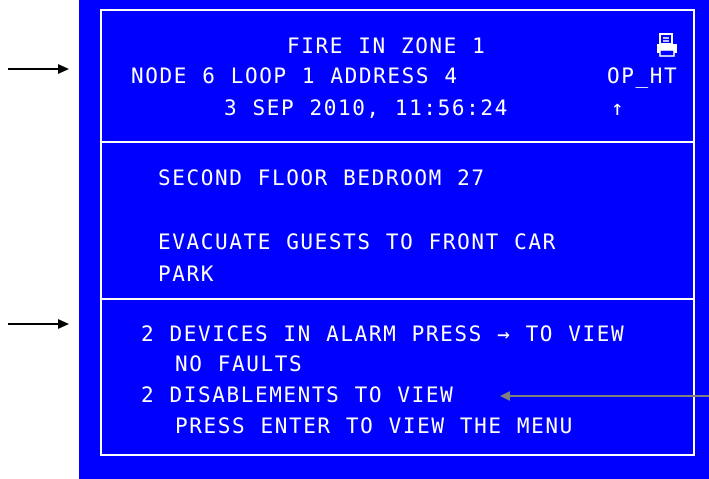 Image resolution: width=709 pixels, height=479 pixels. I want to click on menu-prompt: PRESS ENTER TO VIEW THE MENU, so click(374, 426).